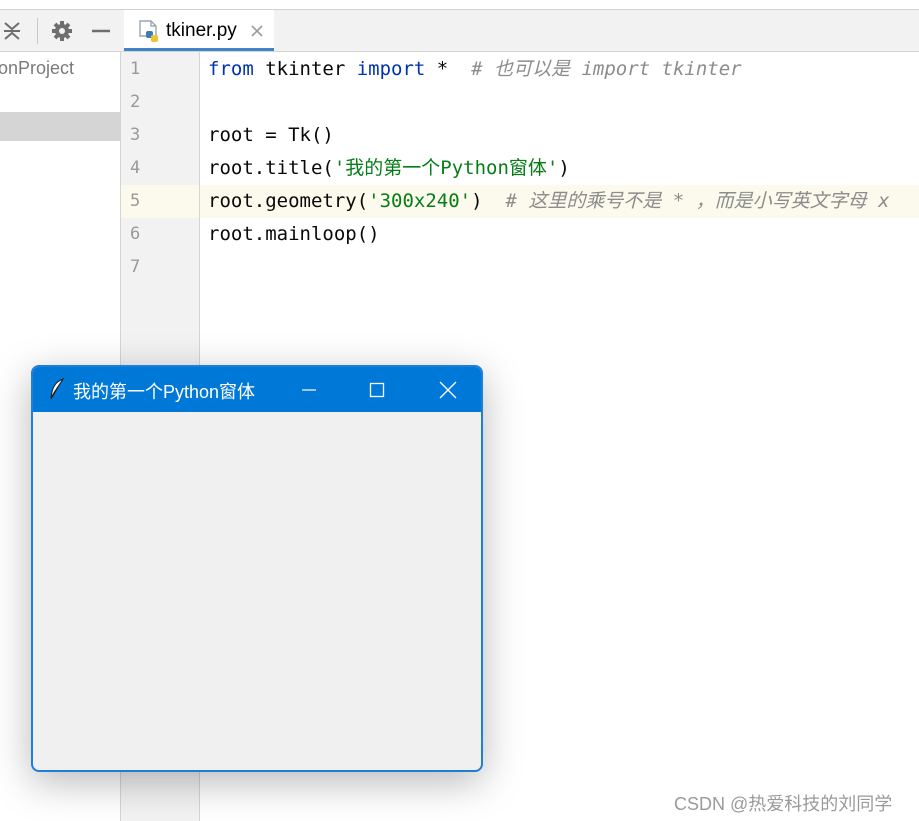  Describe the element at coordinates (37, 68) in the screenshot. I see `project-tree-root: onProject` at that location.